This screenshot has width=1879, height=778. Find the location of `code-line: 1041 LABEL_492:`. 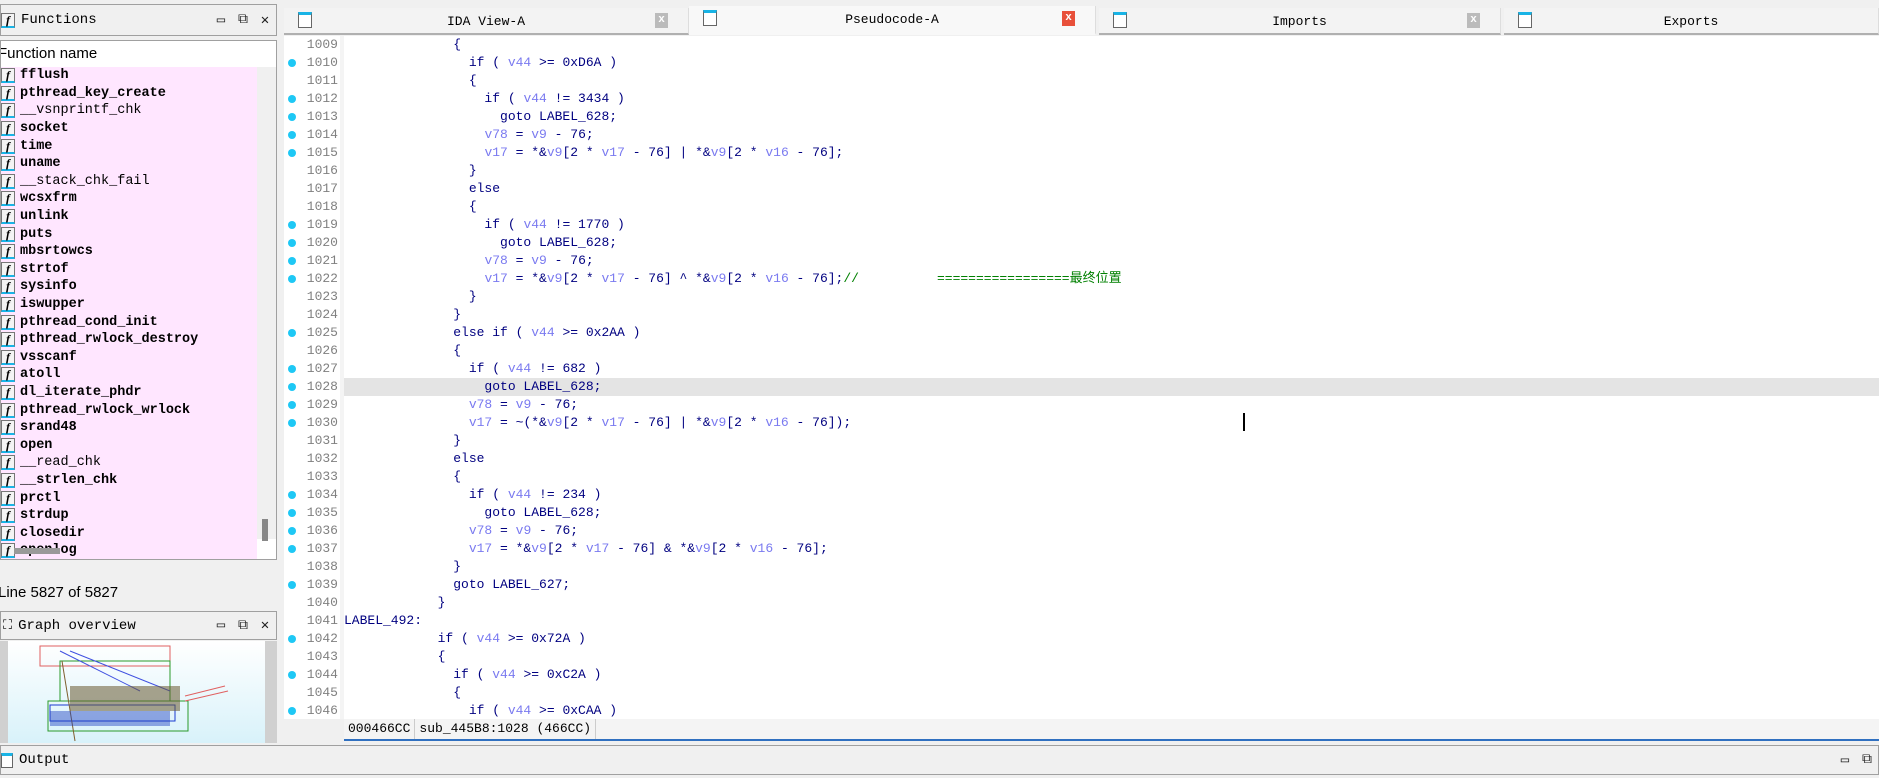

code-line: 1041 LABEL_492: is located at coordinates (1081, 621).